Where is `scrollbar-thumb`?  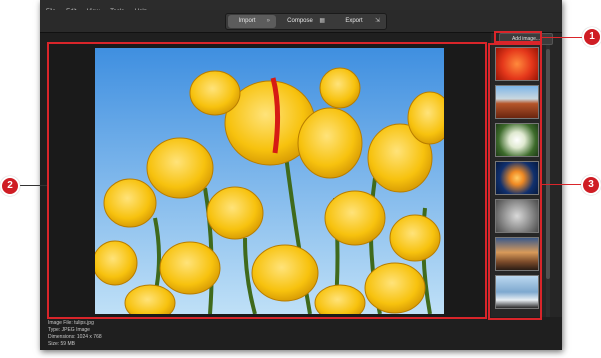
scrollbar-thumb is located at coordinates (548, 164).